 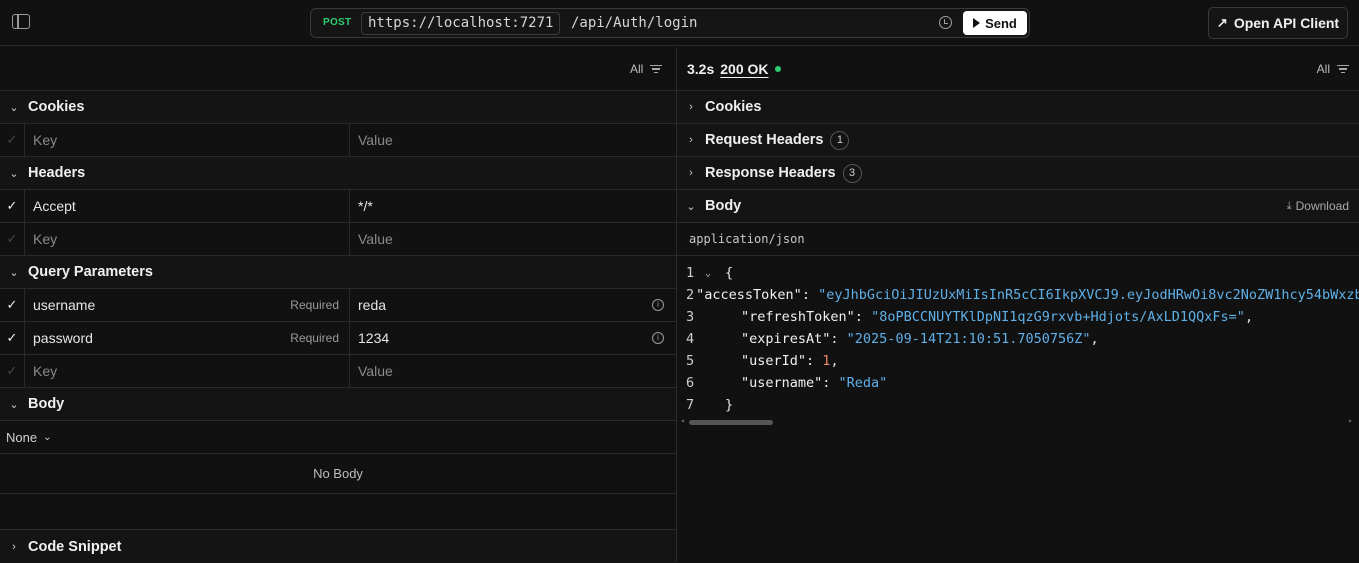 What do you see at coordinates (690, 273) in the screenshot?
I see `line-number: 1` at bounding box center [690, 273].